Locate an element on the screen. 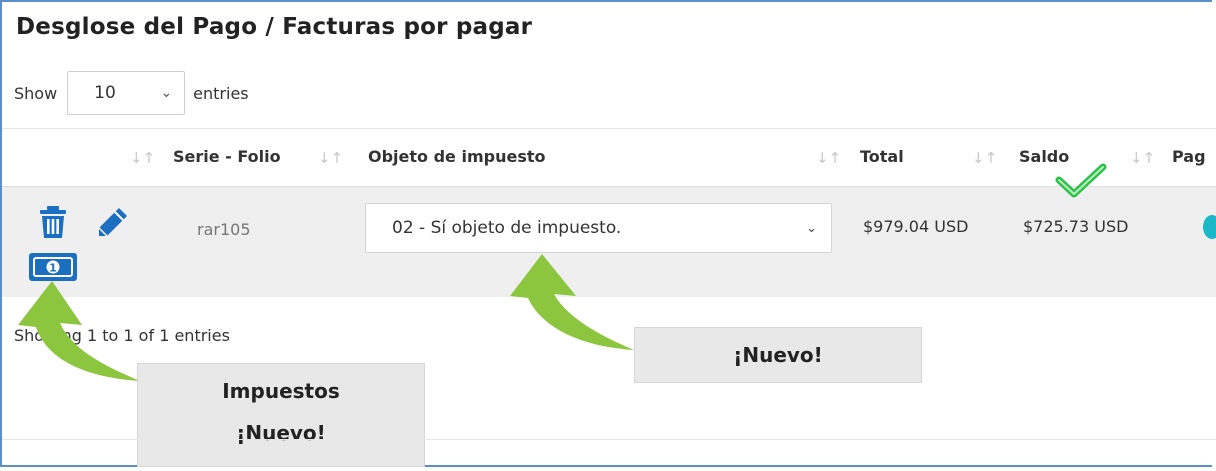 This screenshot has width=1216, height=471. impuestos-callout-subtitle: ¡Nuevo! is located at coordinates (281, 433).